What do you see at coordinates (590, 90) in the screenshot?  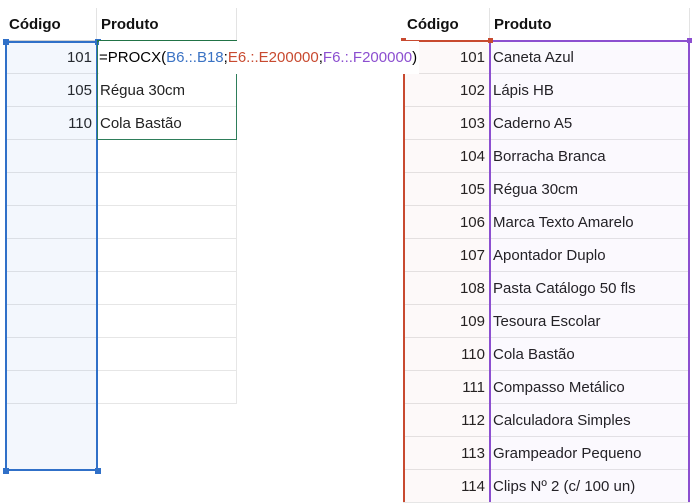 I see `cell-produto: Lápis HB` at bounding box center [590, 90].